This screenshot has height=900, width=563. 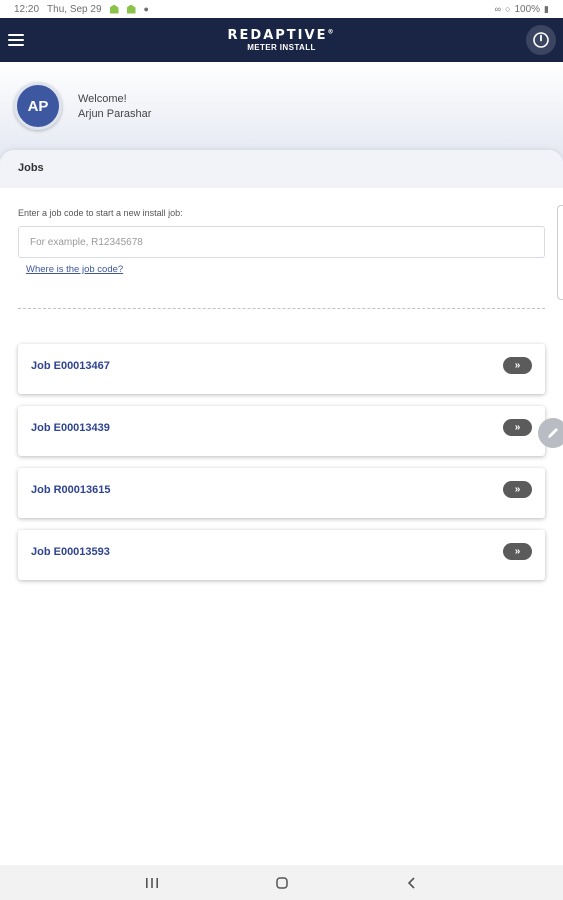 I want to click on power-button, so click(x=541, y=40).